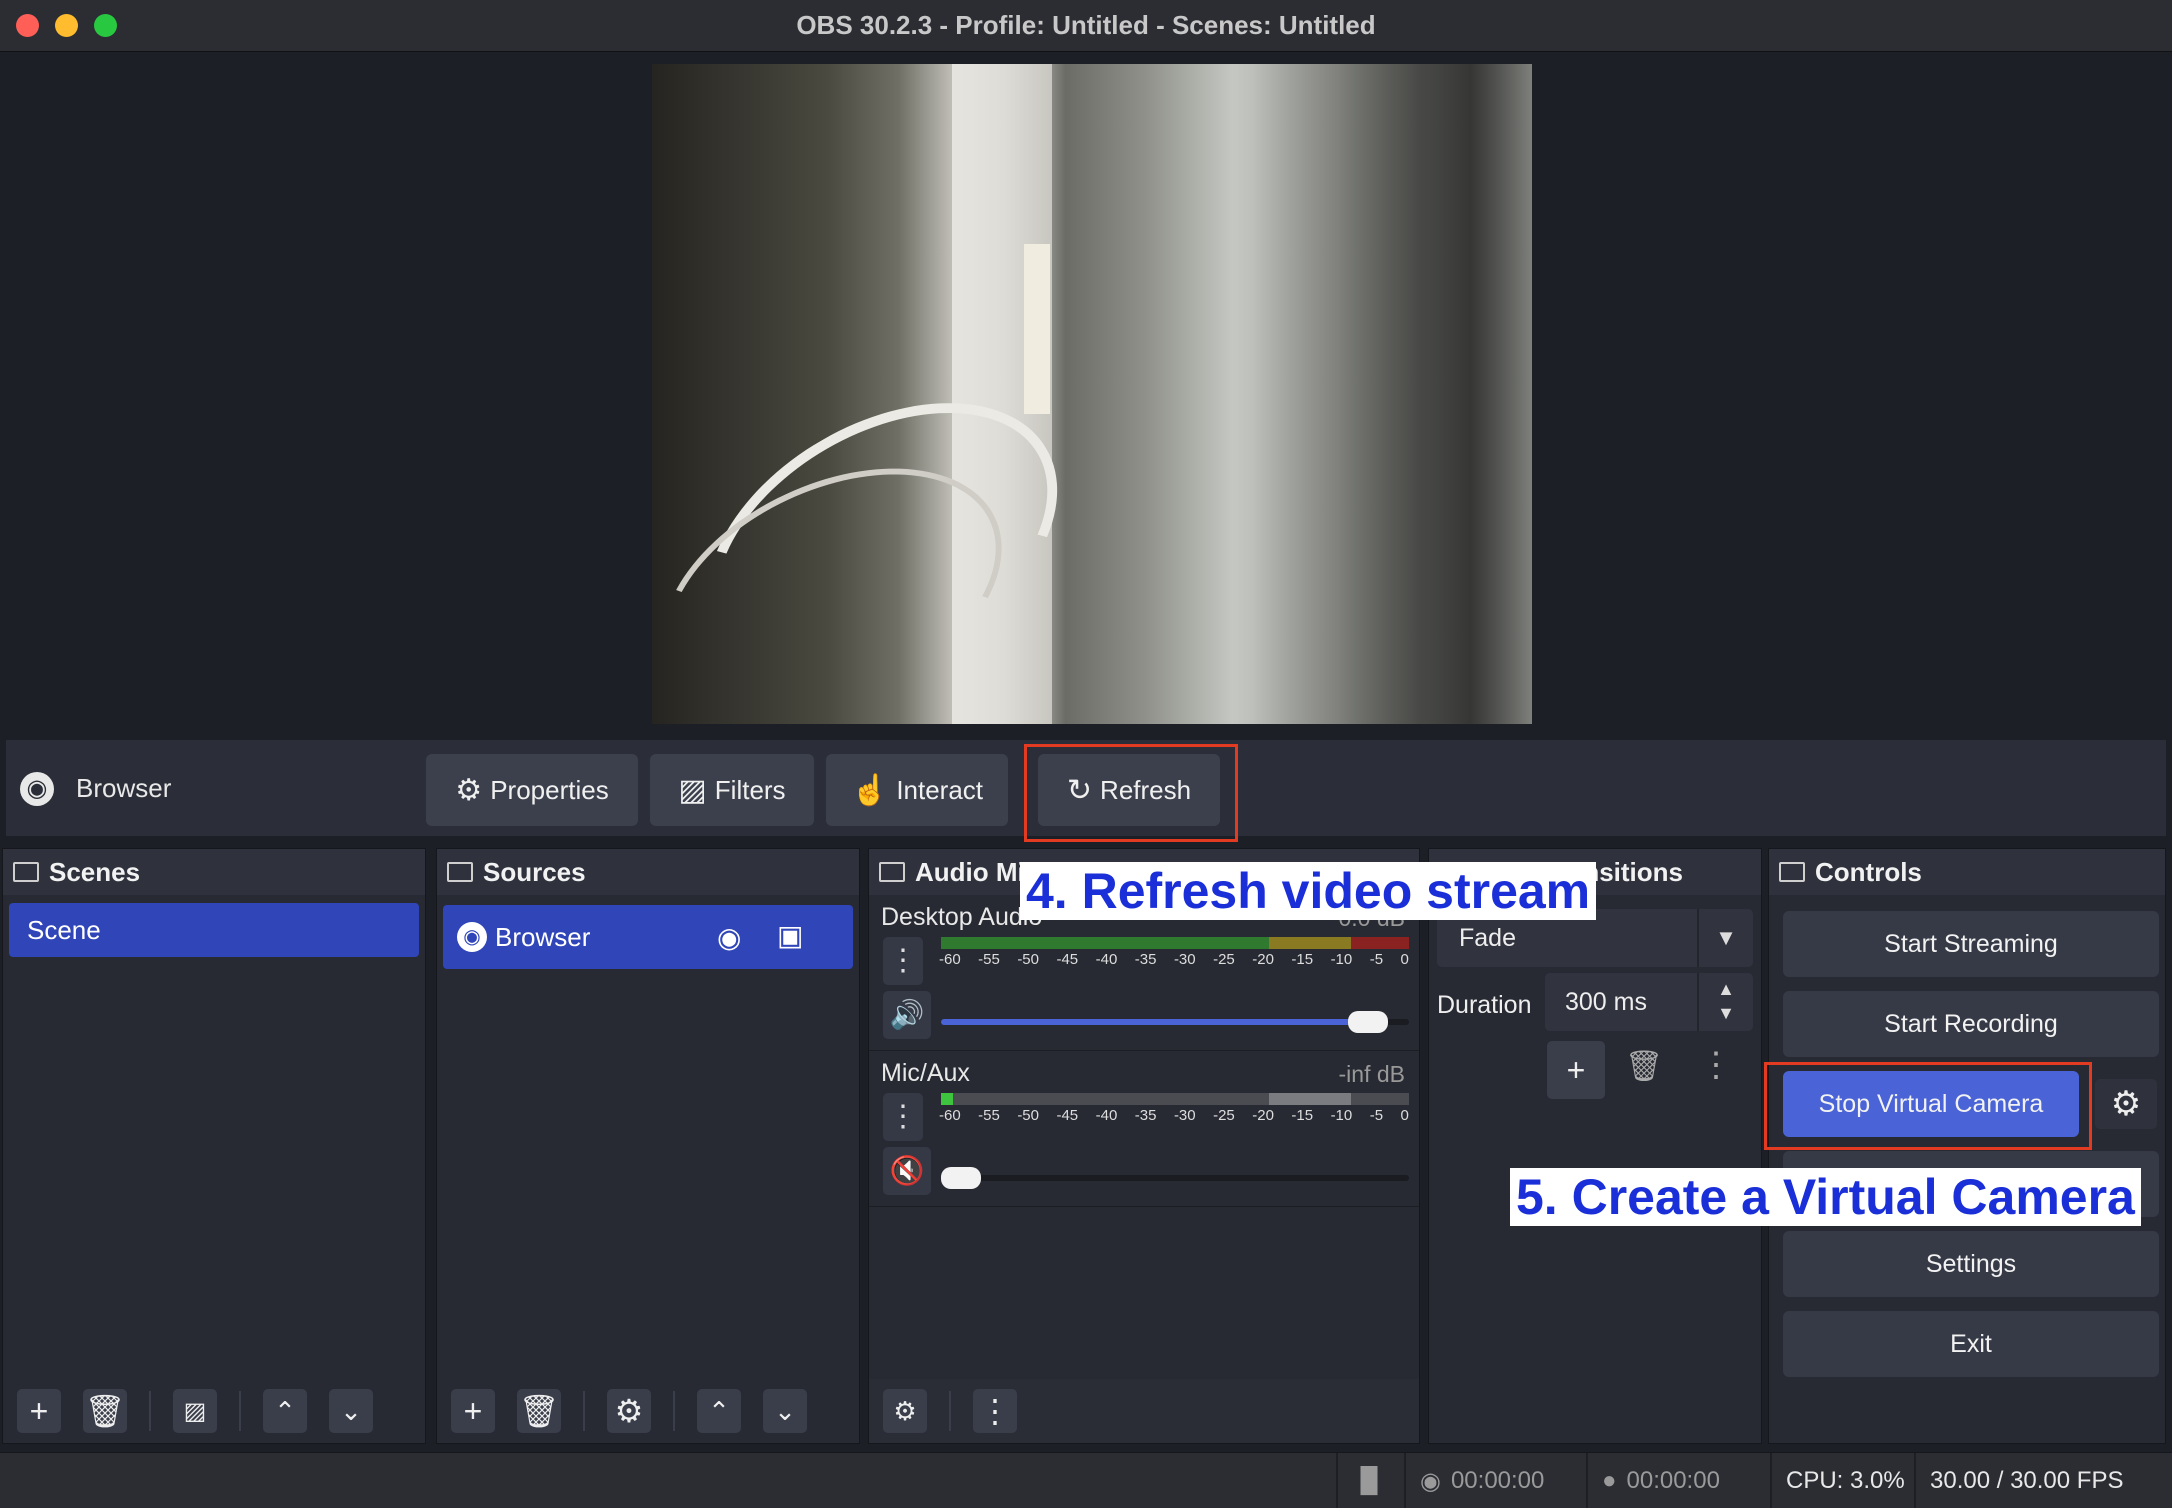 The image size is (2172, 1508). Describe the element at coordinates (1484, 1005) in the screenshot. I see `duration-label: Duration` at that location.